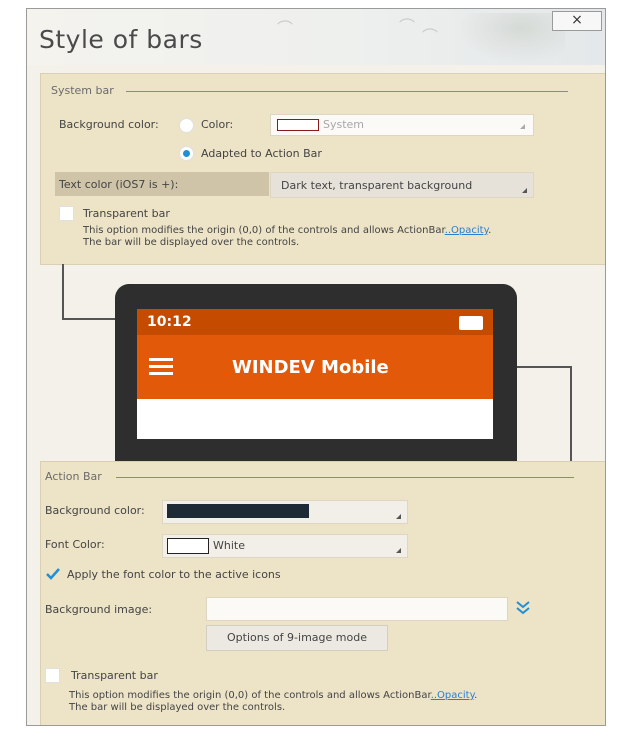 Image resolution: width=618 pixels, height=736 pixels. Describe the element at coordinates (315, 419) in the screenshot. I see `phone-screen-body` at that location.